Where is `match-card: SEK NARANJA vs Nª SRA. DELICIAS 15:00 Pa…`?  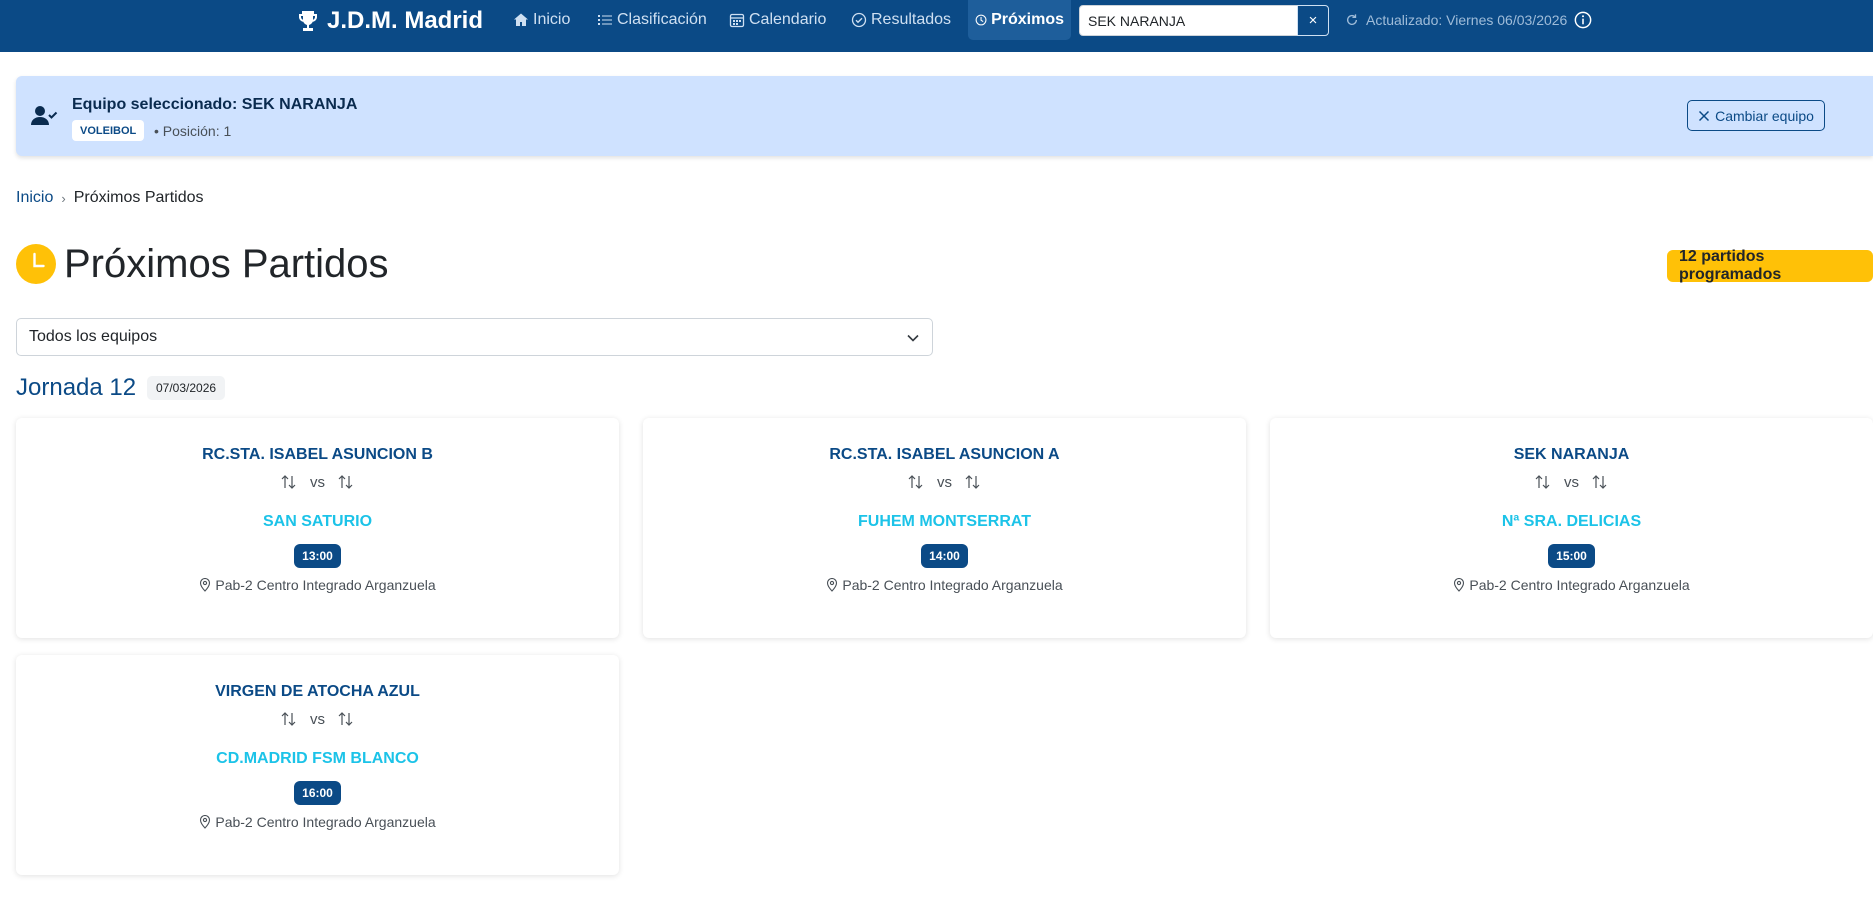 match-card: SEK NARANJA vs Nª SRA. DELICIAS 15:00 Pa… is located at coordinates (1571, 528).